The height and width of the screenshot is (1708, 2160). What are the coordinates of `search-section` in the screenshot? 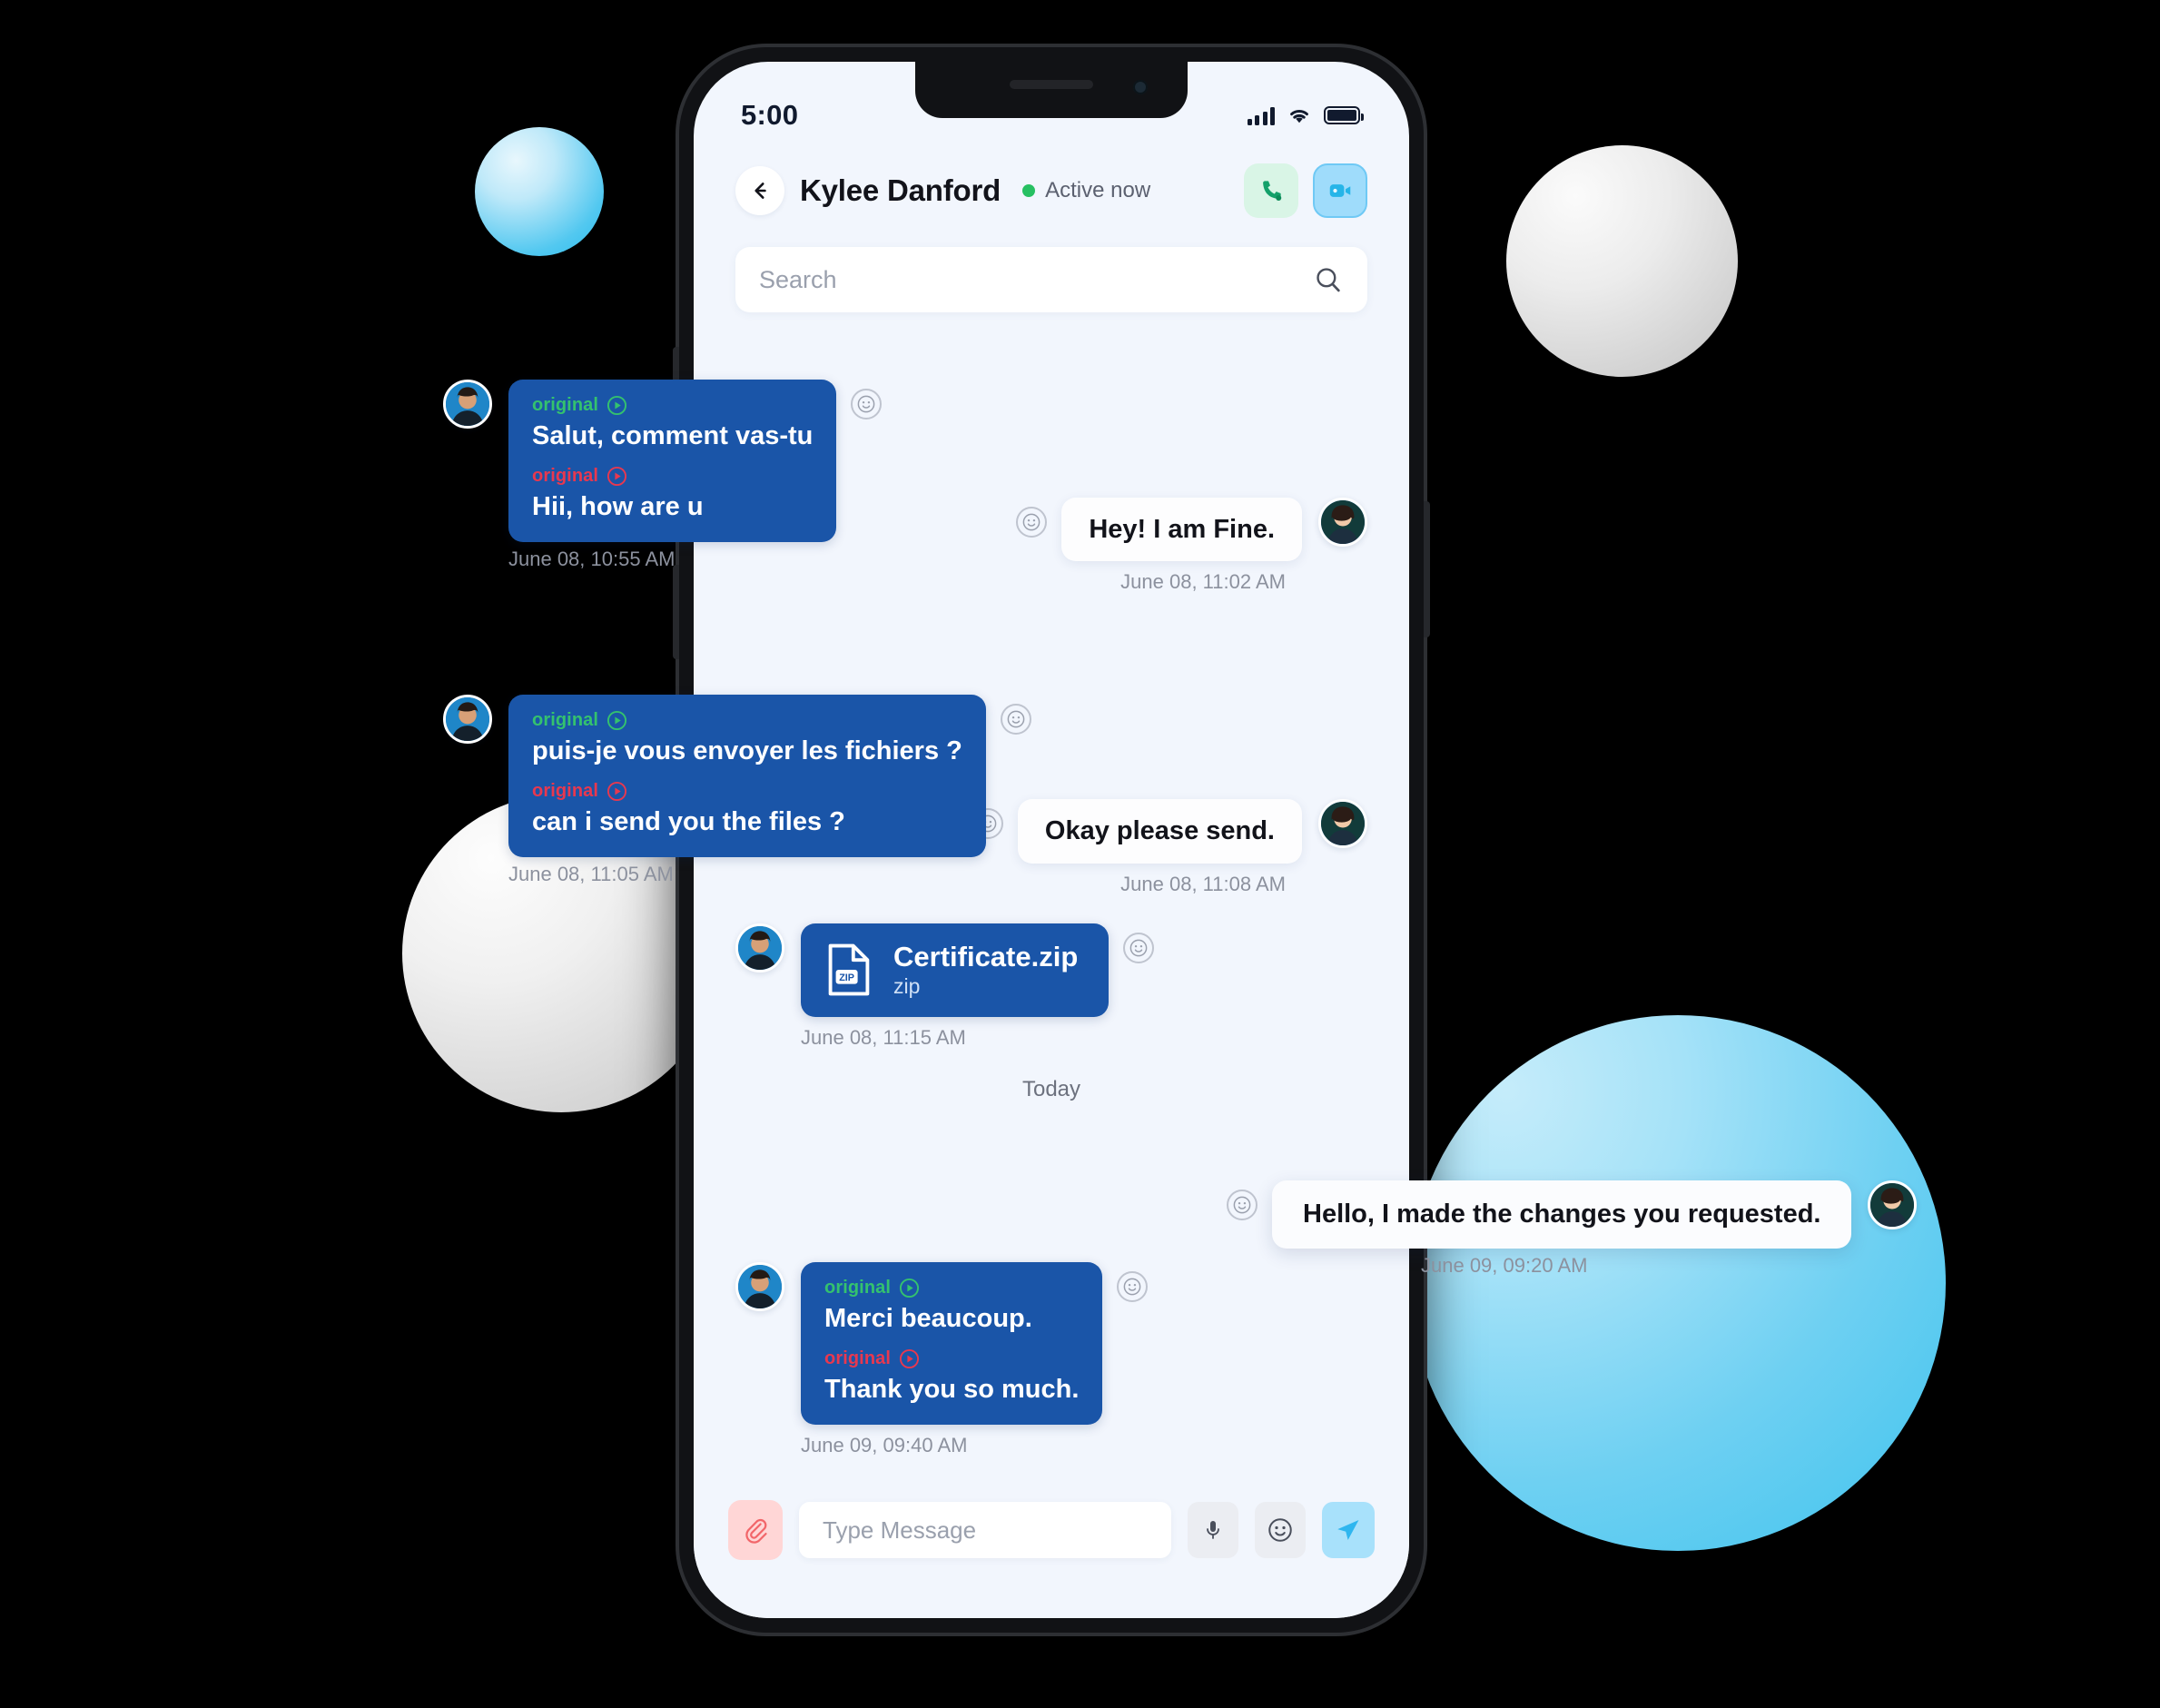 It's located at (1051, 269).